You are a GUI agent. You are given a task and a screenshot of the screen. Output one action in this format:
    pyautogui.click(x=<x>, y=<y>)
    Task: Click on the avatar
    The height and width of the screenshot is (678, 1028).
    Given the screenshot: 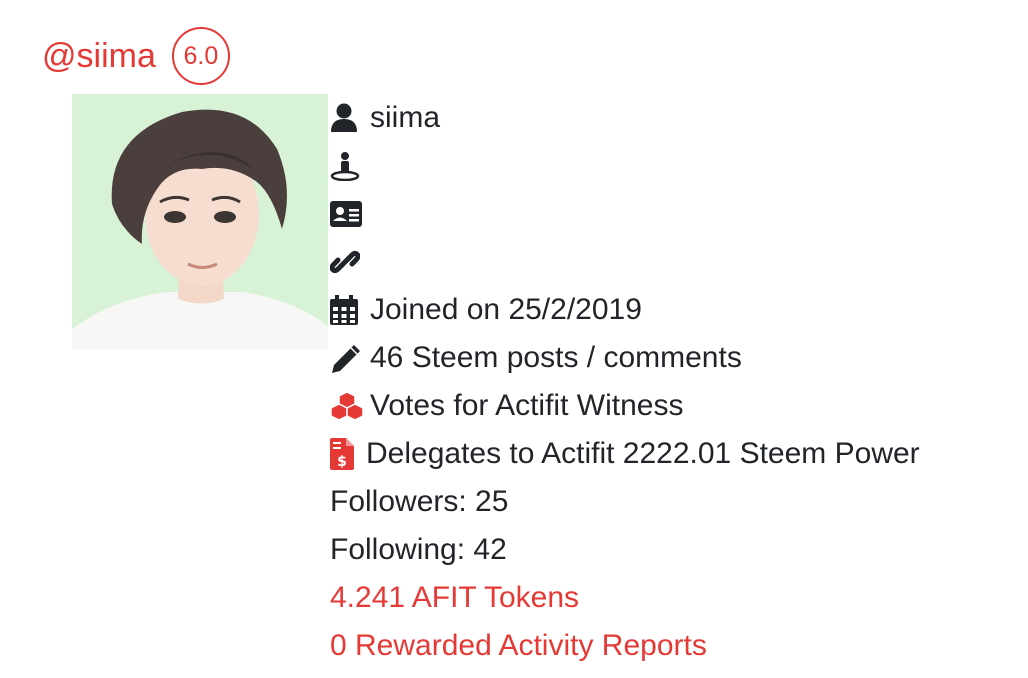 What is the action you would take?
    pyautogui.click(x=200, y=222)
    